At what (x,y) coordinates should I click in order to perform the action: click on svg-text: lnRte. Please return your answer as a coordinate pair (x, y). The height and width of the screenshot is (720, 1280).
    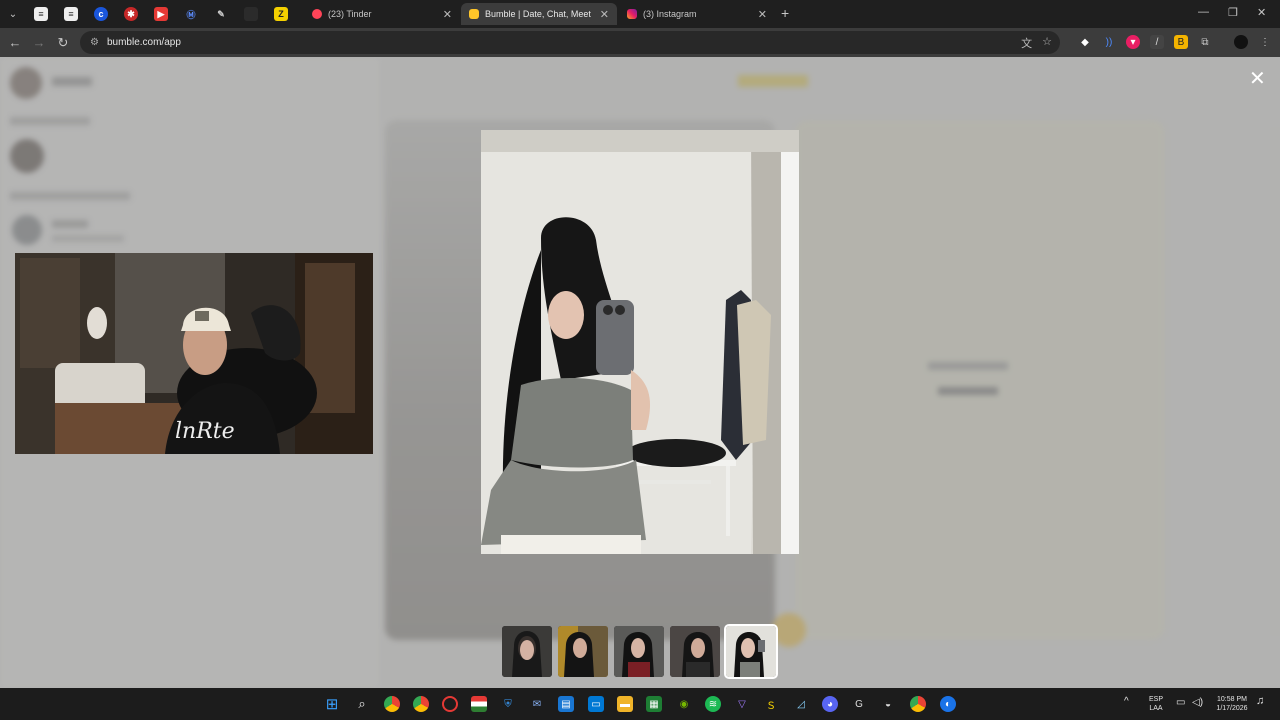
    Looking at the image, I should click on (205, 431).